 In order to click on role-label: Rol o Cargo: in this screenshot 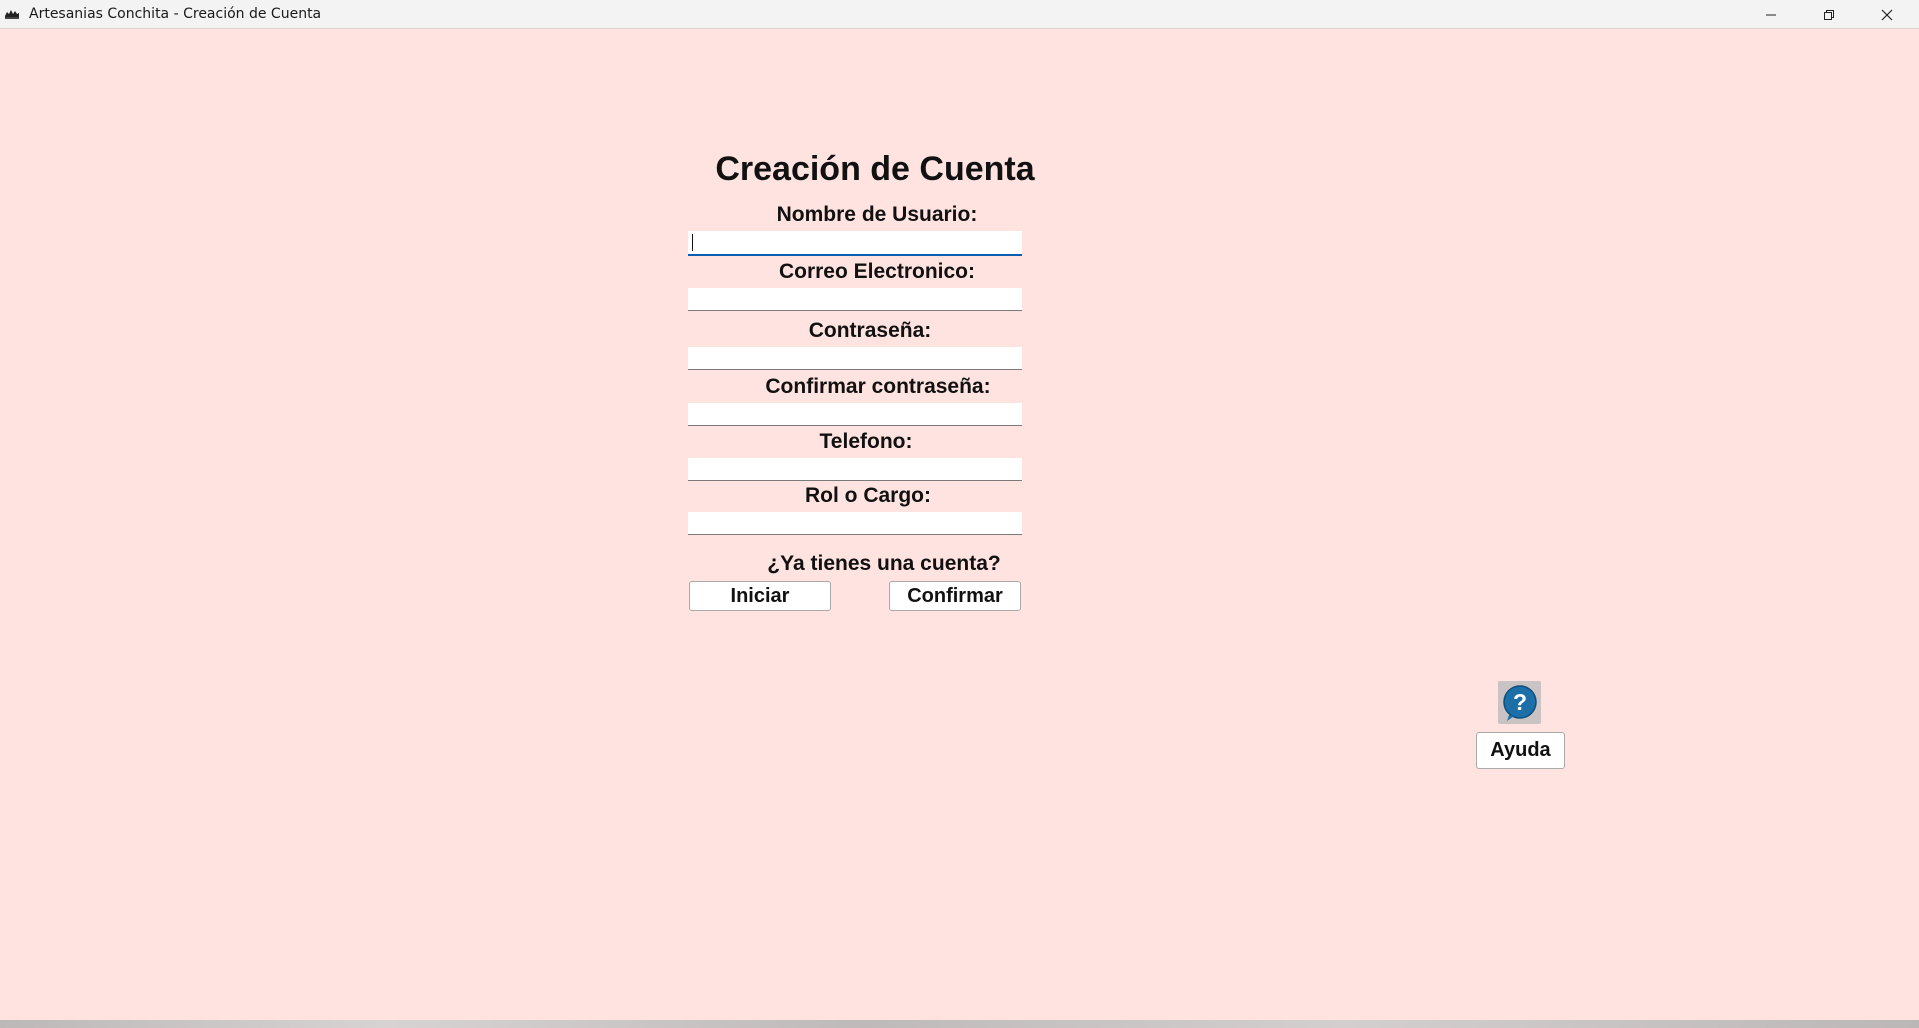, I will do `click(868, 495)`.